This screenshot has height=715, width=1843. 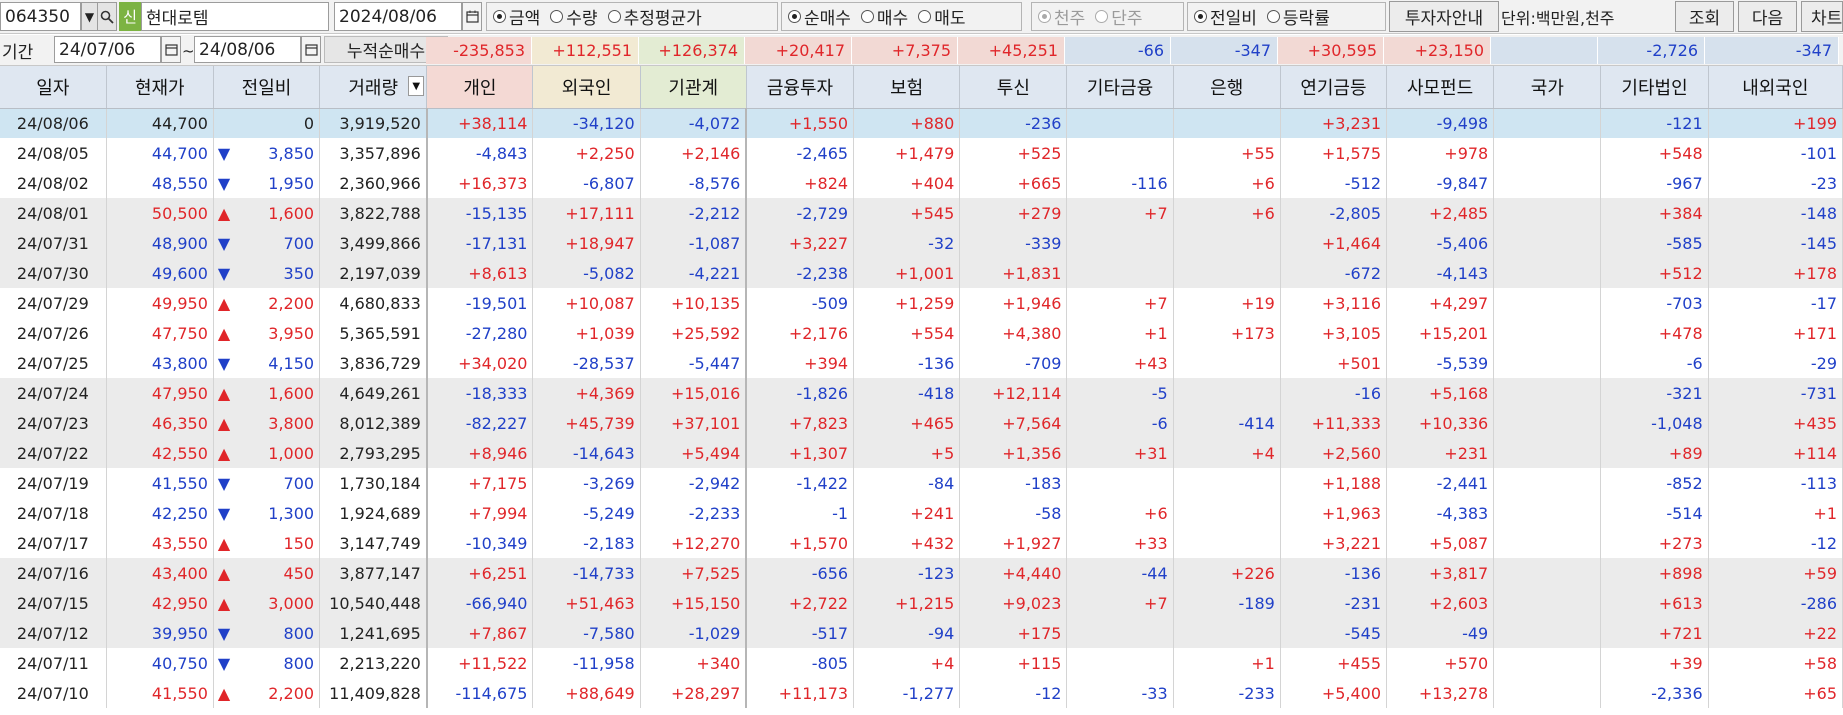 I want to click on date-picker-button, so click(x=472, y=16).